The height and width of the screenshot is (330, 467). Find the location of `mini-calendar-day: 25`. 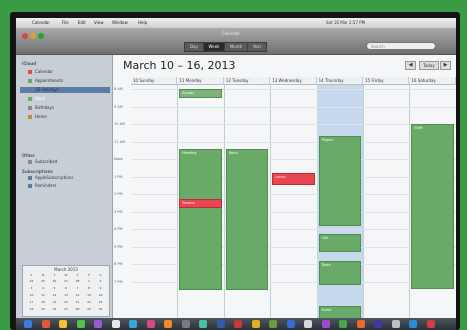

mini-calendar-day: 25 is located at coordinates (43, 281).